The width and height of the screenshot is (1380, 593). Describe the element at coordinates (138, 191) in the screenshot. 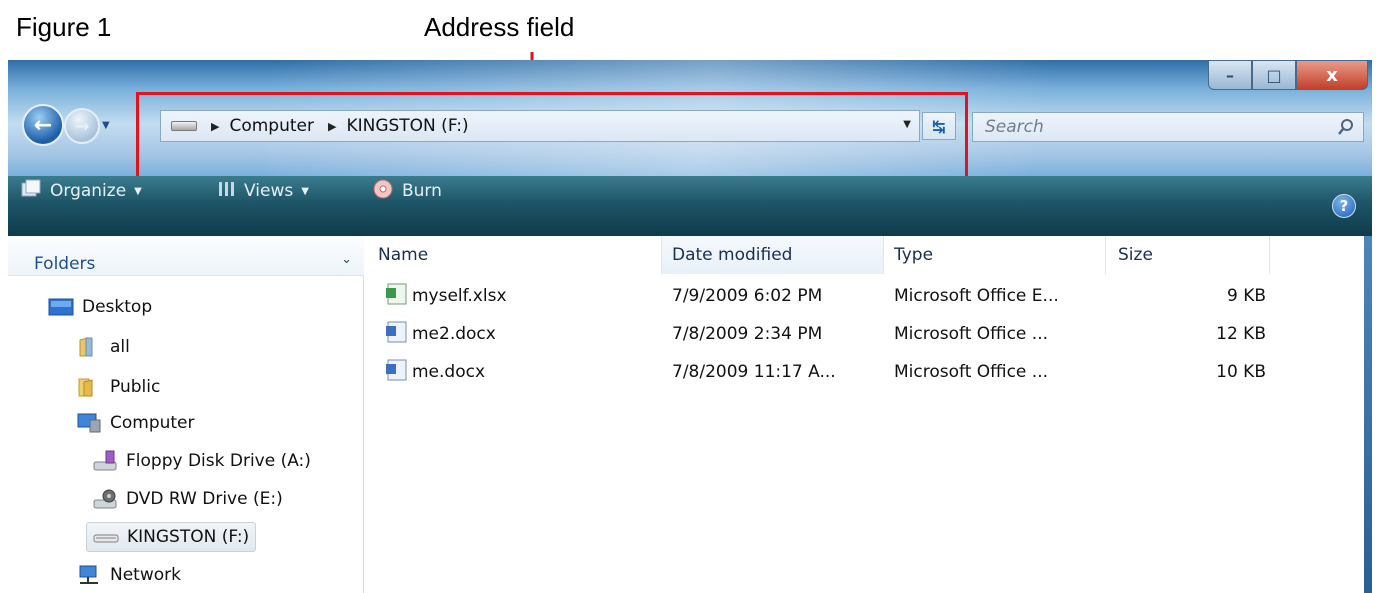

I see `organize-dropdown-icon: ▼` at that location.